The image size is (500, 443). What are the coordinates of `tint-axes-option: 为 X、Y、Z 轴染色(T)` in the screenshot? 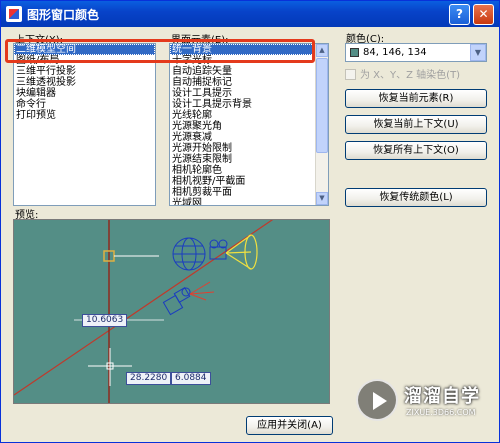 It's located at (402, 73).